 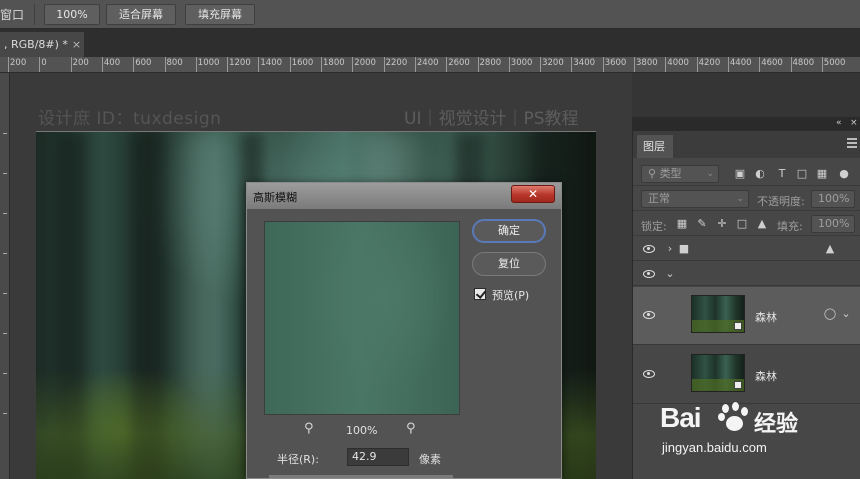 I want to click on layer-thumbnail, so click(x=718, y=373).